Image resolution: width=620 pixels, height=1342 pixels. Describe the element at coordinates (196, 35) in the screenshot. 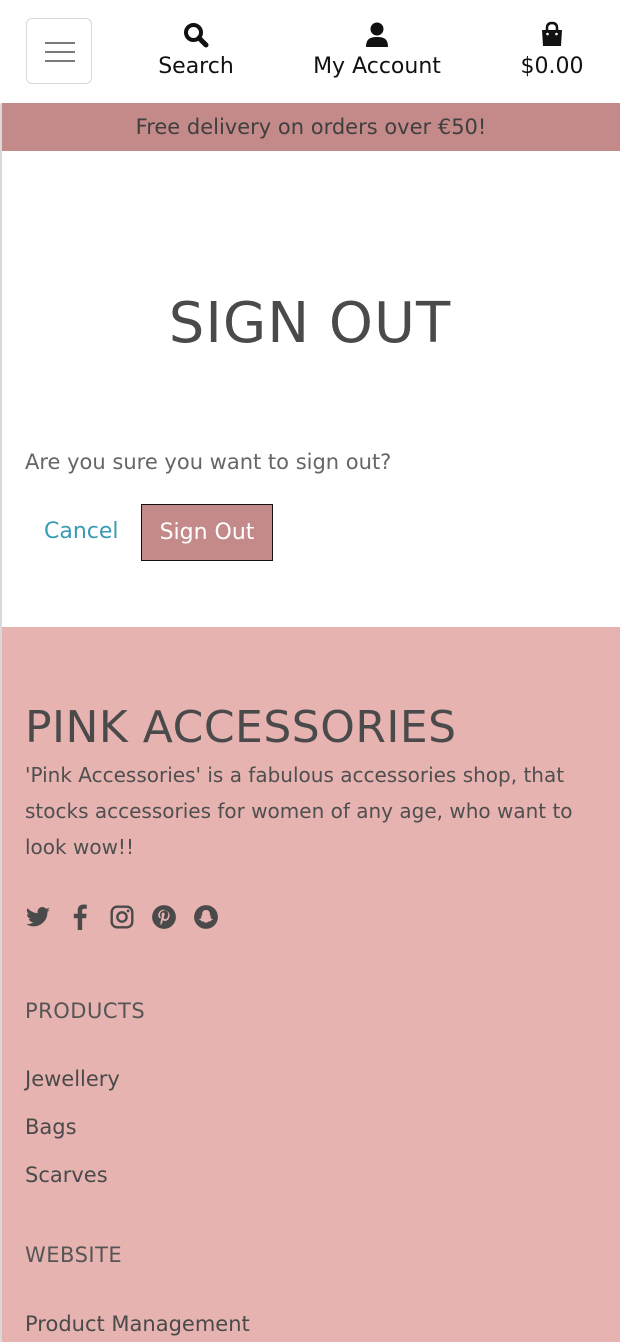

I see `search-icon` at that location.